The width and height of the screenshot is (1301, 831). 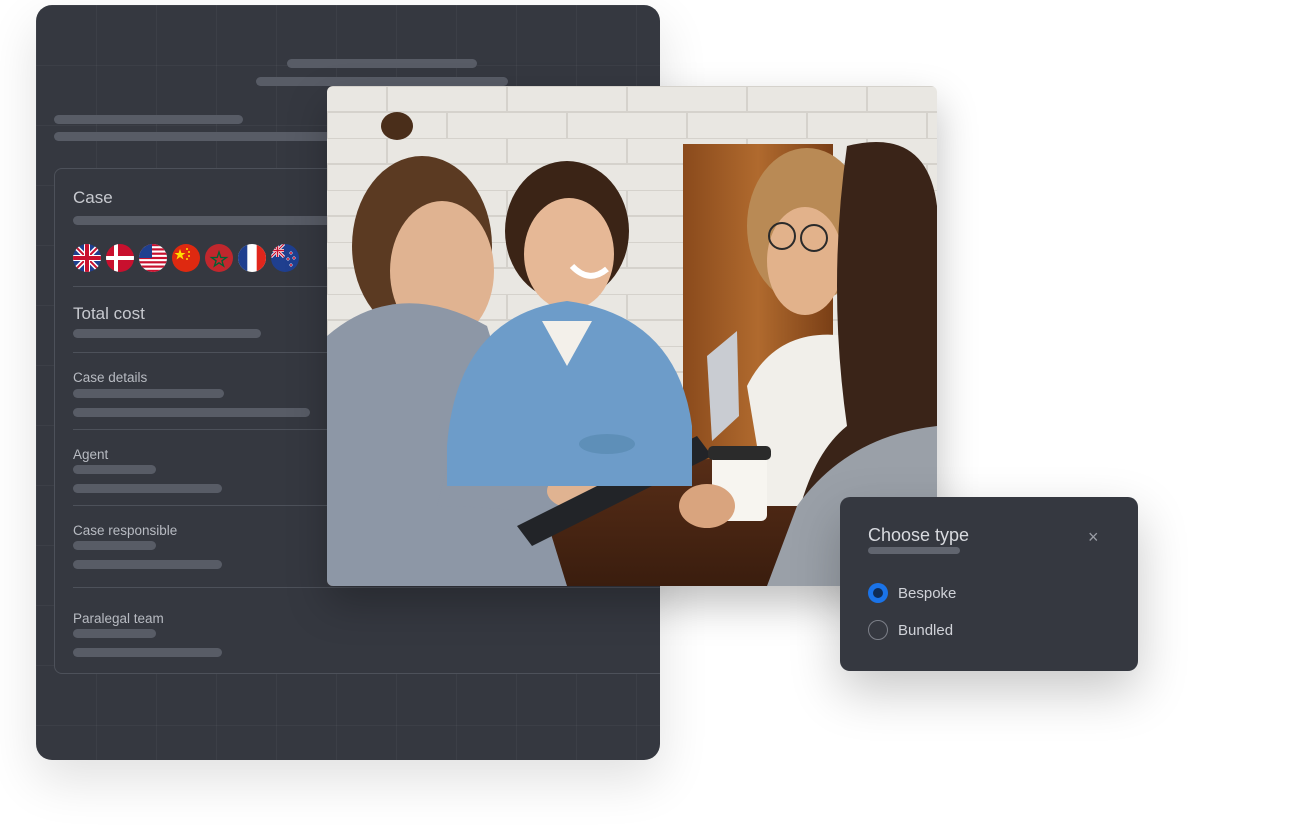 What do you see at coordinates (219, 258) in the screenshot?
I see `morocco-flag-icon` at bounding box center [219, 258].